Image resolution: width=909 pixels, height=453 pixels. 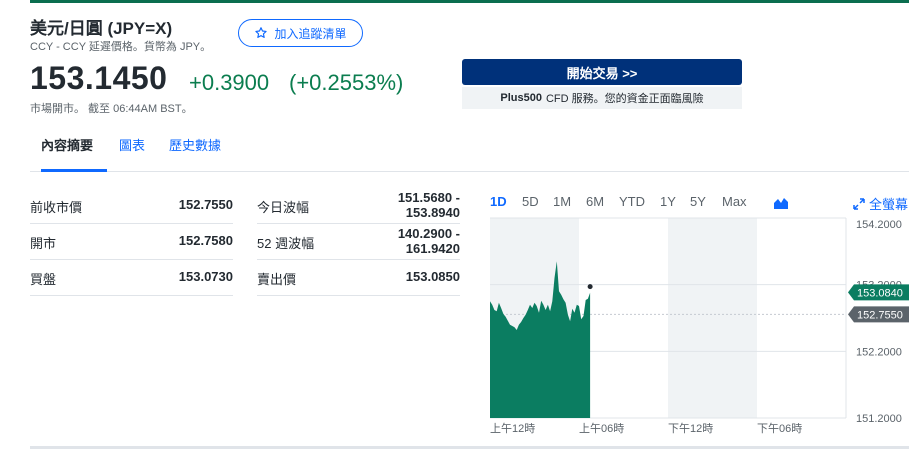 I want to click on session-band, so click(x=712, y=318).